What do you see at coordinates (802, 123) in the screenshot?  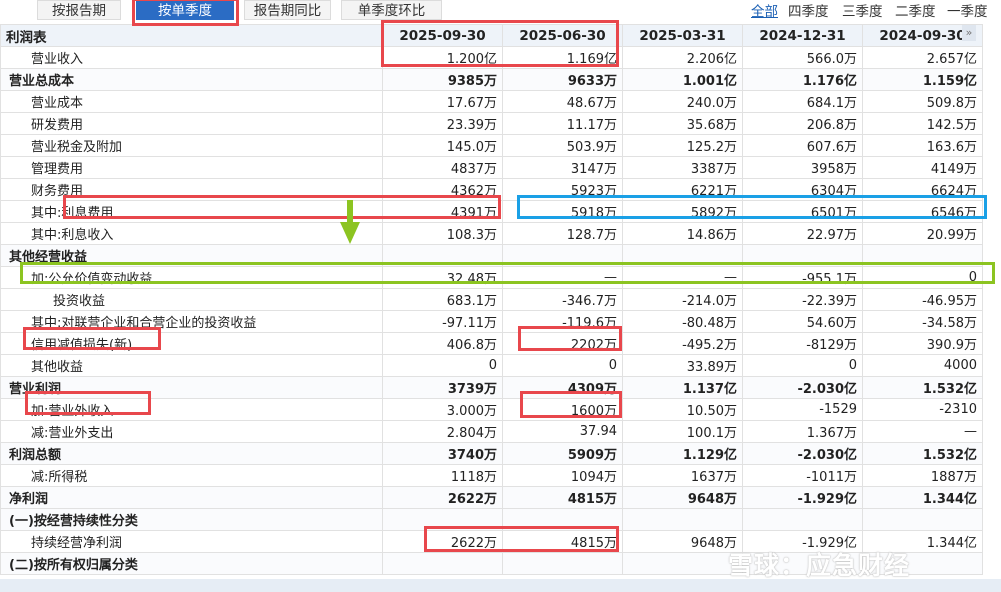 I see `cell-value: 206.8万` at bounding box center [802, 123].